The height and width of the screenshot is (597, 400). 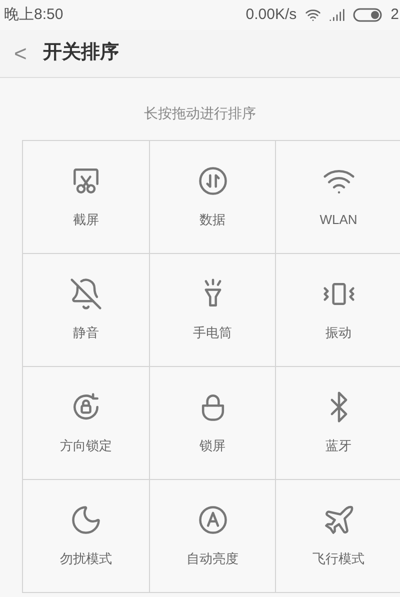 I want to click on page-title: 开关排序, so click(x=80, y=53).